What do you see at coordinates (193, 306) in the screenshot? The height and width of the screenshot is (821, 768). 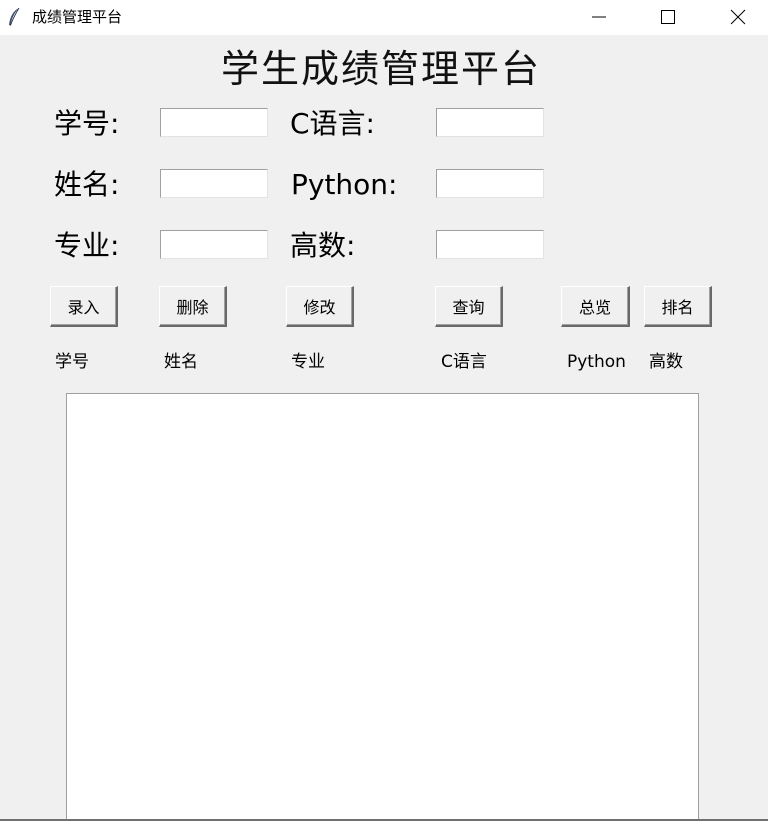 I see `delete-button: 删除` at bounding box center [193, 306].